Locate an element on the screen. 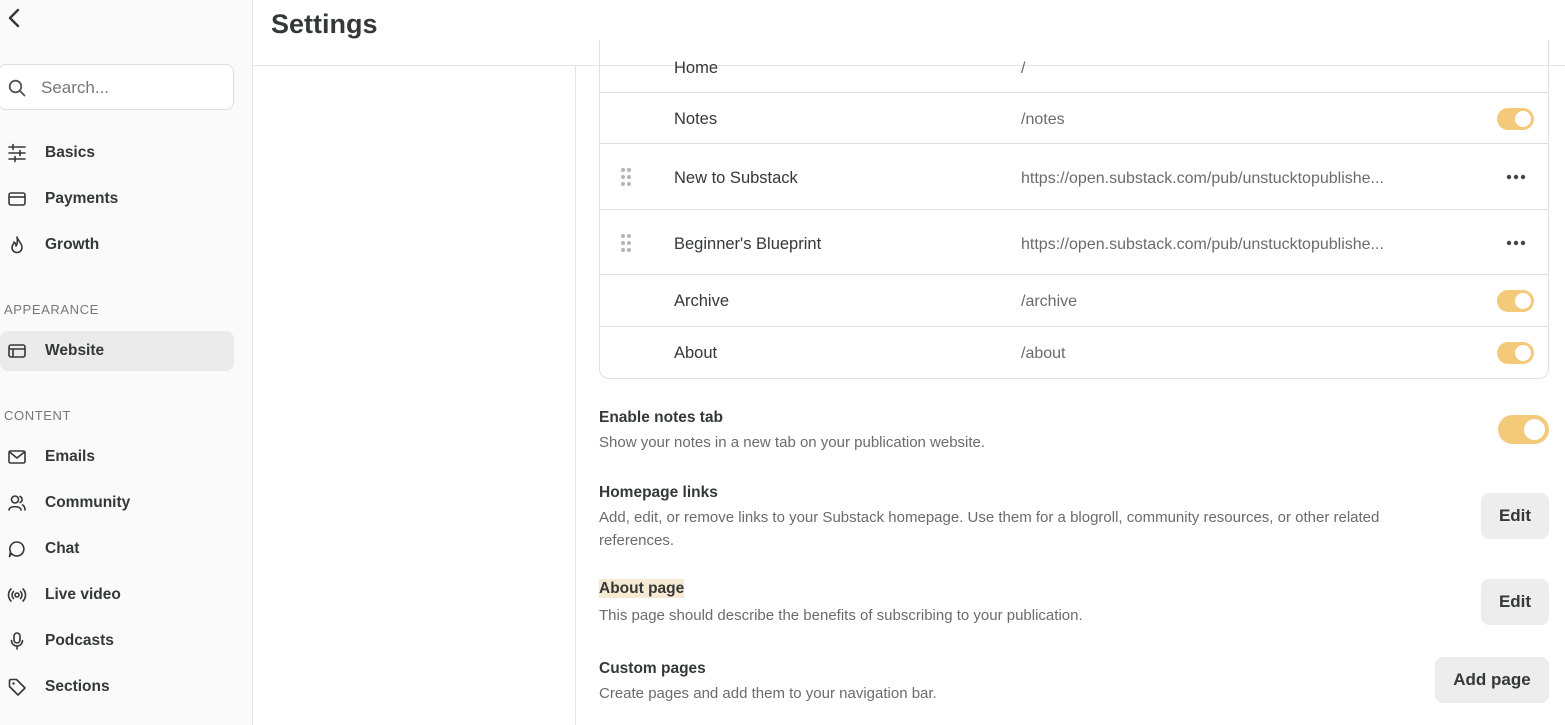 The width and height of the screenshot is (1565, 725). nav-row-name: Home is located at coordinates (696, 68).